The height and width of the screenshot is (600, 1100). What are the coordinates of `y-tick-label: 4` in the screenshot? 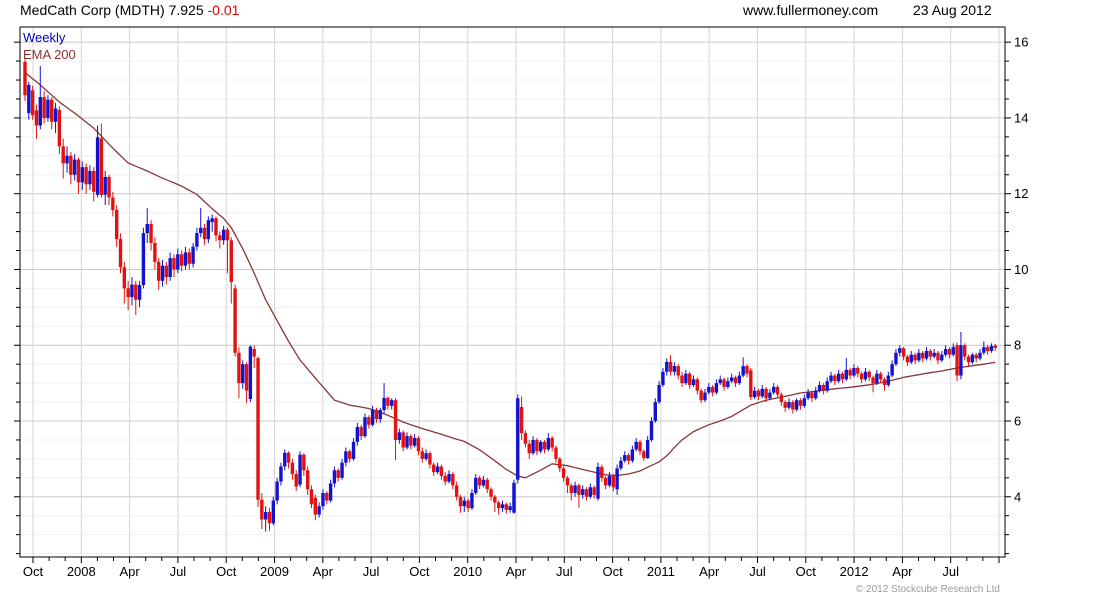 It's located at (1017, 496).